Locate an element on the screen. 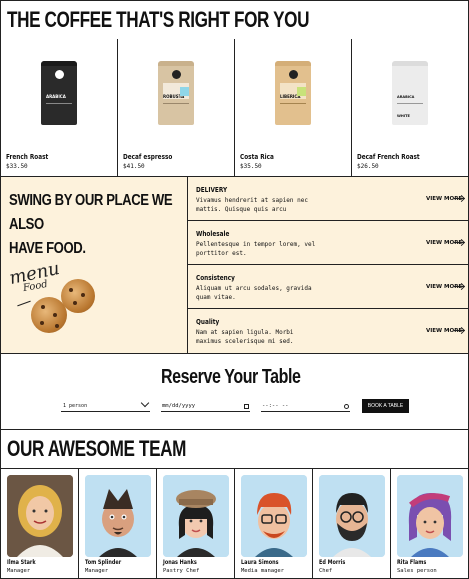 The image size is (469, 579). product-price: $26.50 is located at coordinates (368, 166).